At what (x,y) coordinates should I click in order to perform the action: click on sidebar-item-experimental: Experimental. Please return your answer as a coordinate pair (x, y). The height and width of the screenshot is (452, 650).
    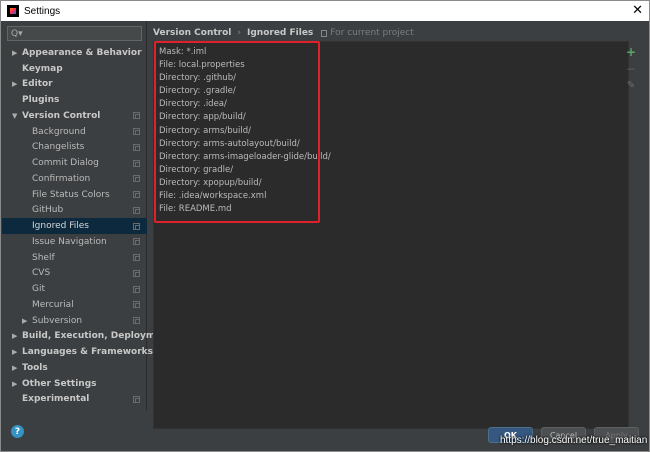
    Looking at the image, I should click on (74, 400).